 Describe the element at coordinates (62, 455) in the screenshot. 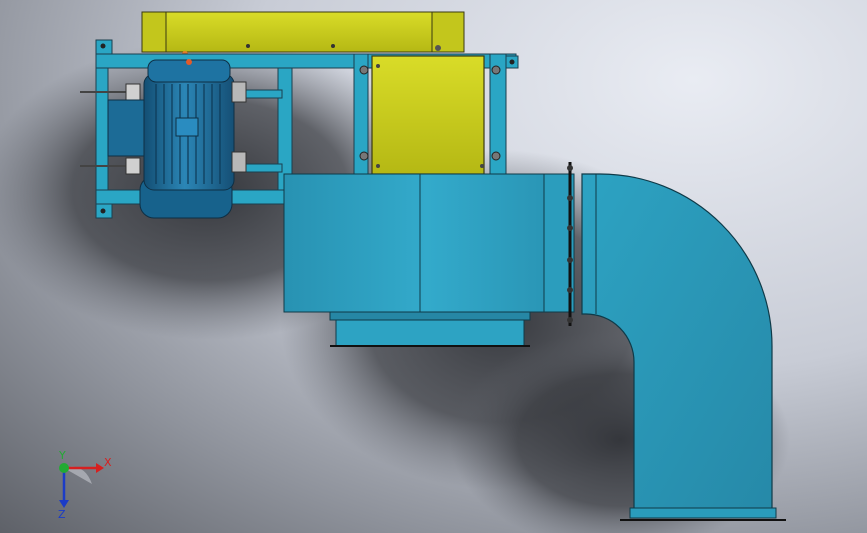

I see `y-axis-label: Y` at that location.